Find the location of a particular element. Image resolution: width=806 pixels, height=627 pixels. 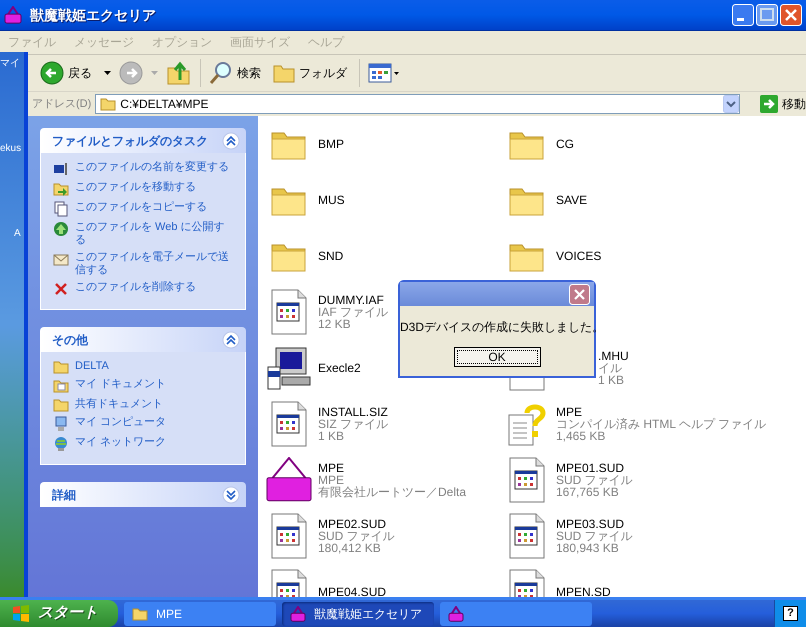

file-type: IAF ファイル is located at coordinates (353, 312).